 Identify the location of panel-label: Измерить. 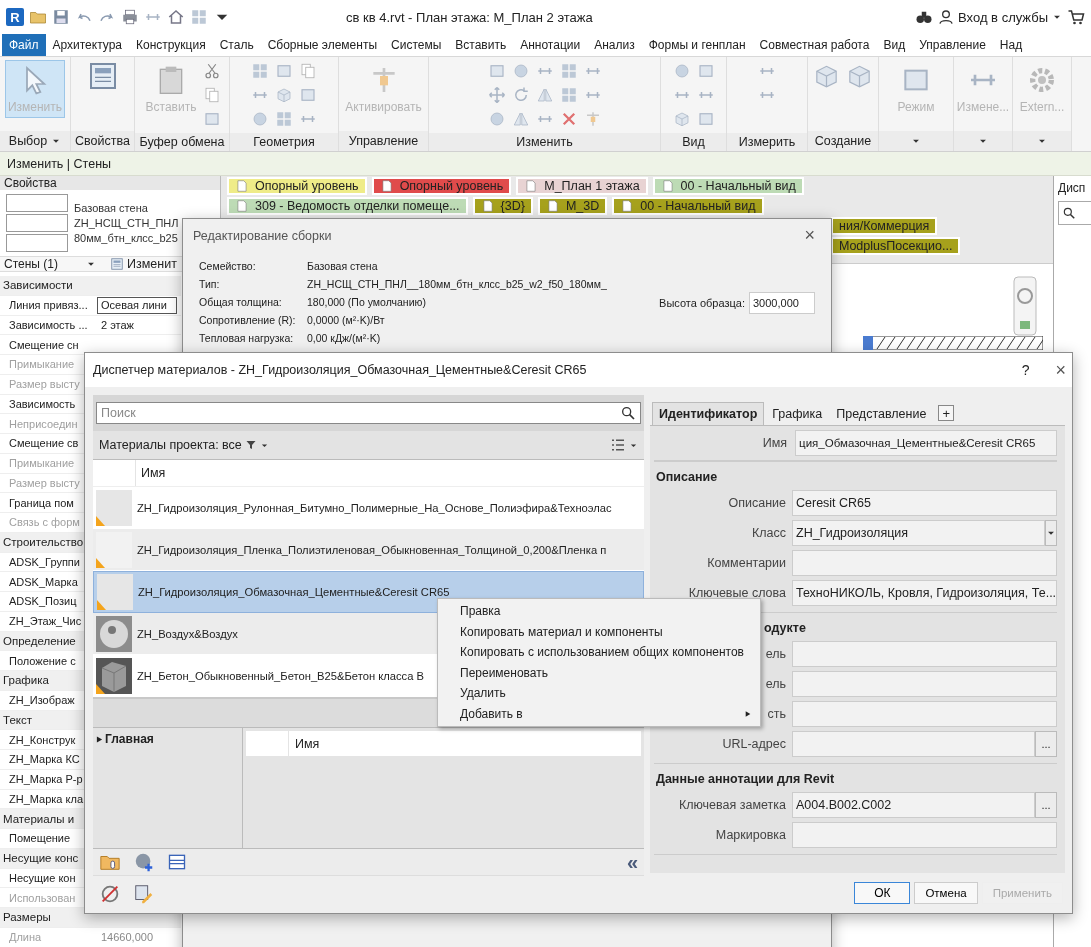
(767, 142).